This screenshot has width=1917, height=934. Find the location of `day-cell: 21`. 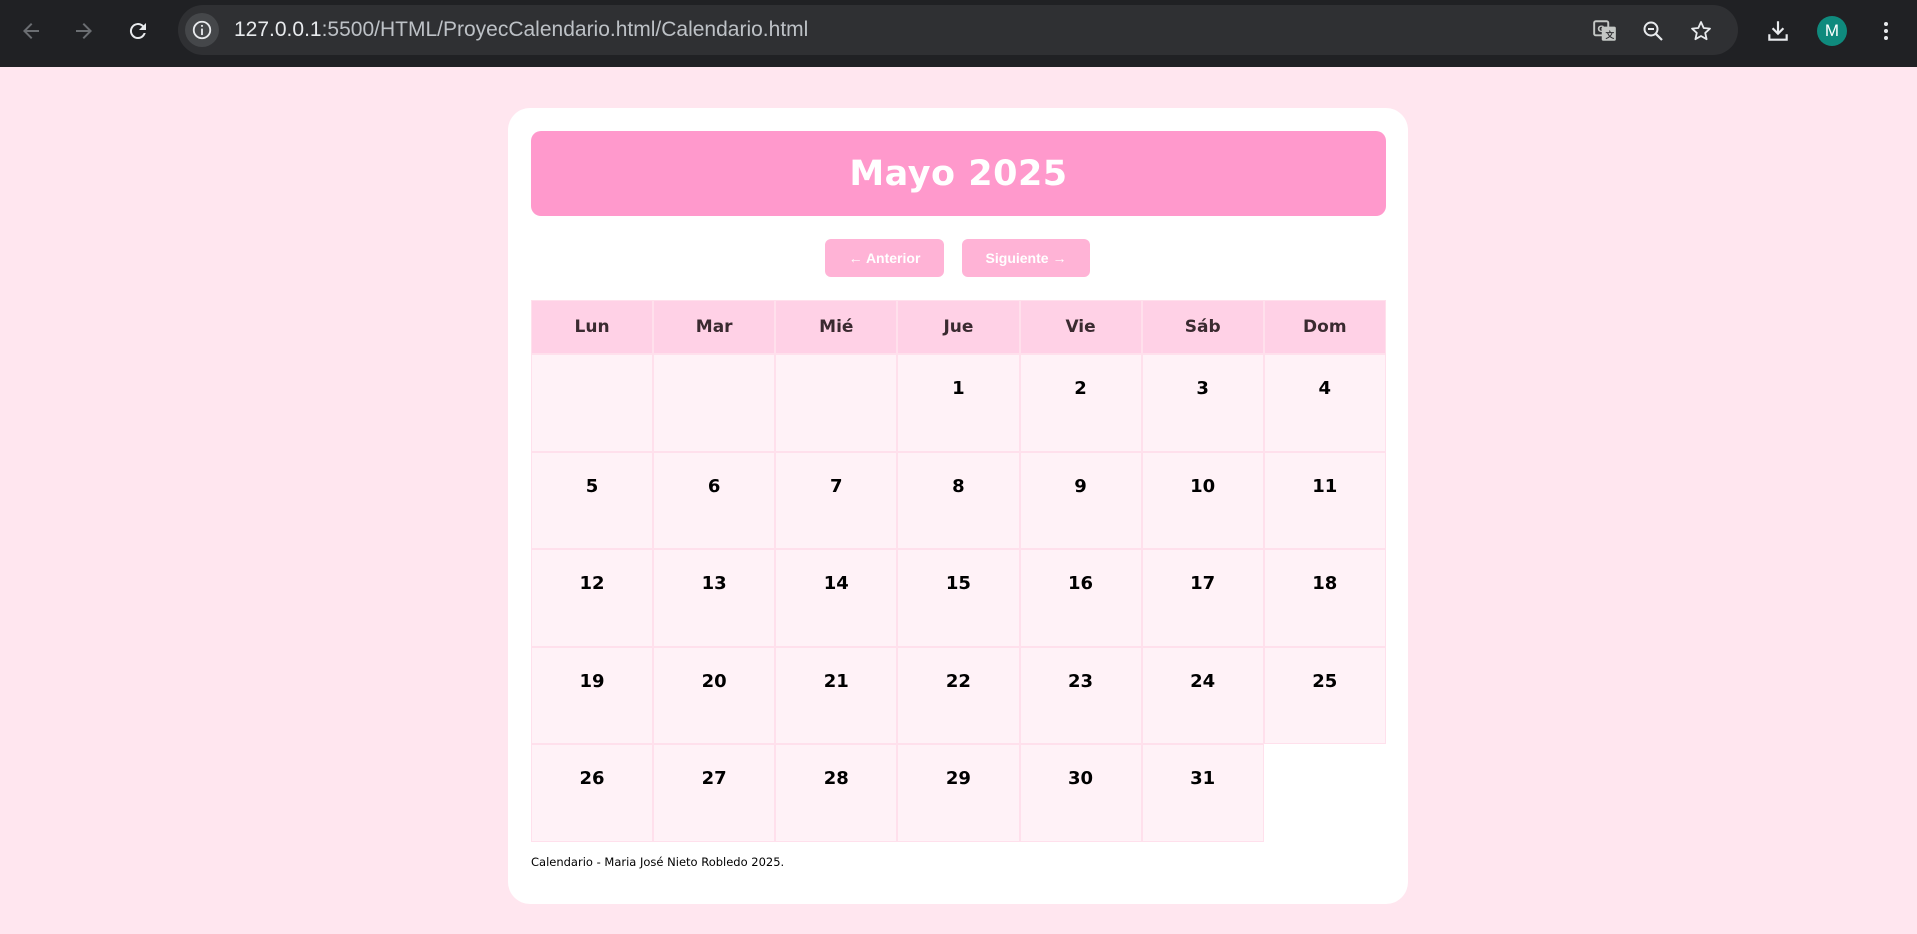

day-cell: 21 is located at coordinates (836, 695).